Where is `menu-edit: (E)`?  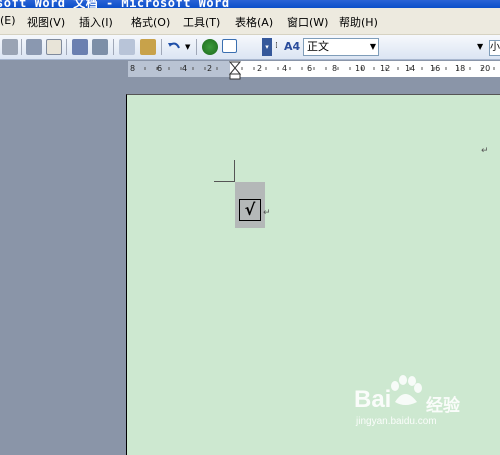 menu-edit: (E) is located at coordinates (8, 20).